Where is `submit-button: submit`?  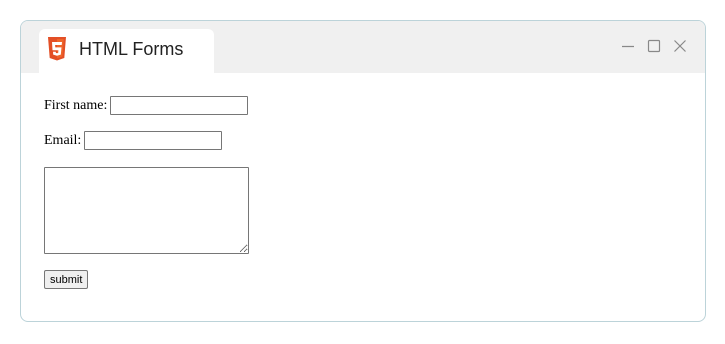
submit-button: submit is located at coordinates (66, 279).